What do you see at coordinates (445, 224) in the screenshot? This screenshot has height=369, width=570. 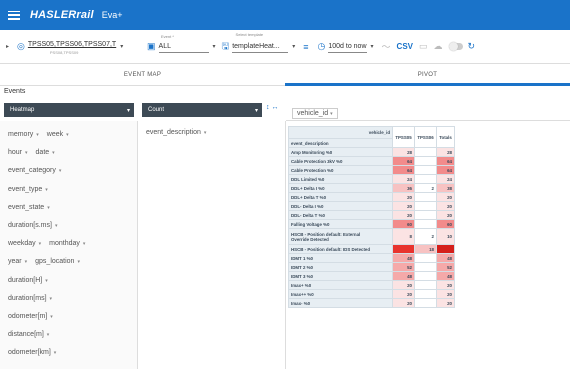 I see `total-cell: 60` at bounding box center [445, 224].